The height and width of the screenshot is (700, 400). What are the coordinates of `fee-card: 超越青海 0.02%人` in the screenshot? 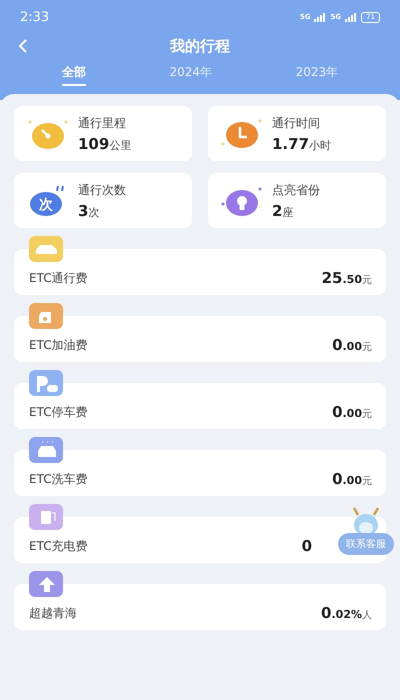 It's located at (200, 607).